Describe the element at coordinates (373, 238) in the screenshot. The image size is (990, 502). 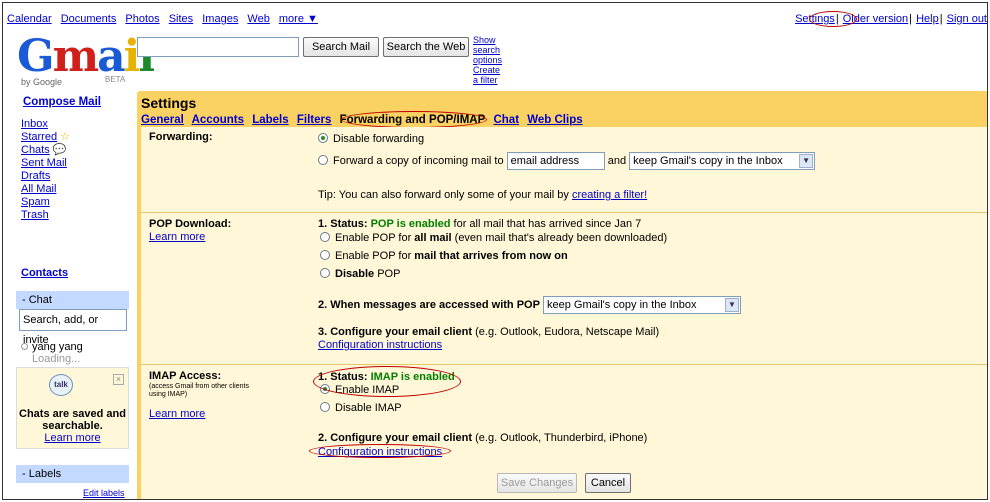
I see `pop-opt1-prefix: Enable POP for` at that location.